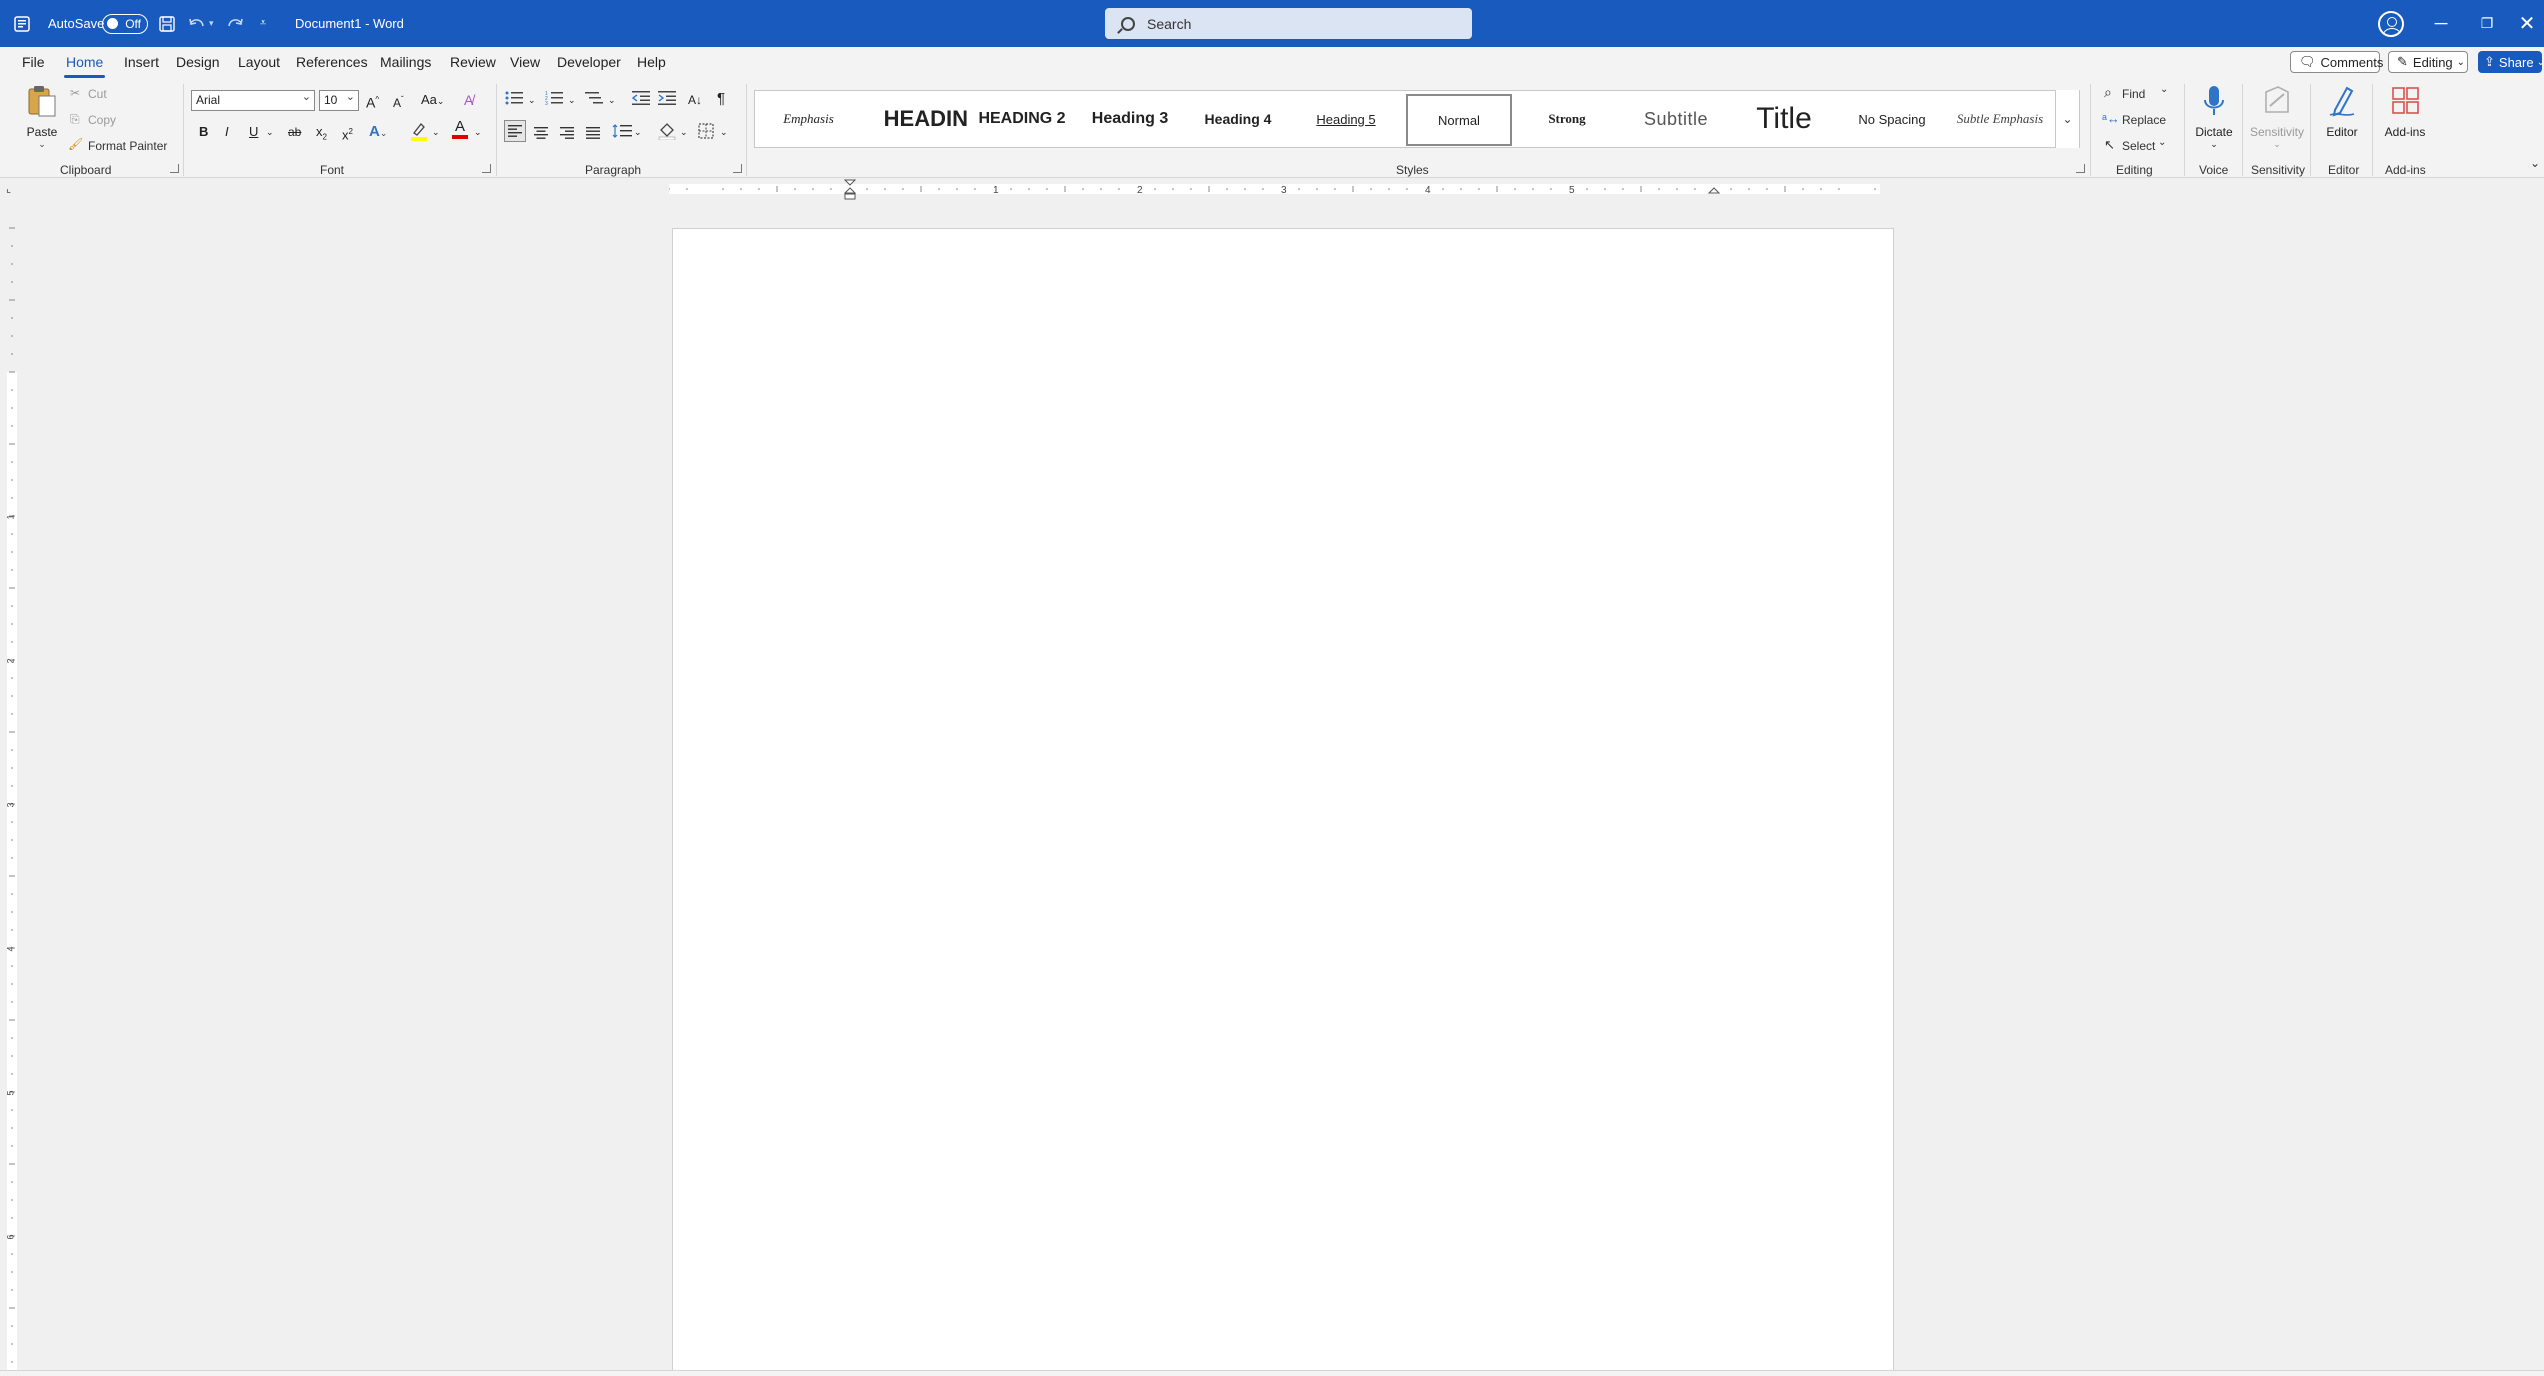  What do you see at coordinates (253, 100) in the screenshot?
I see `font-name-select: Arial` at bounding box center [253, 100].